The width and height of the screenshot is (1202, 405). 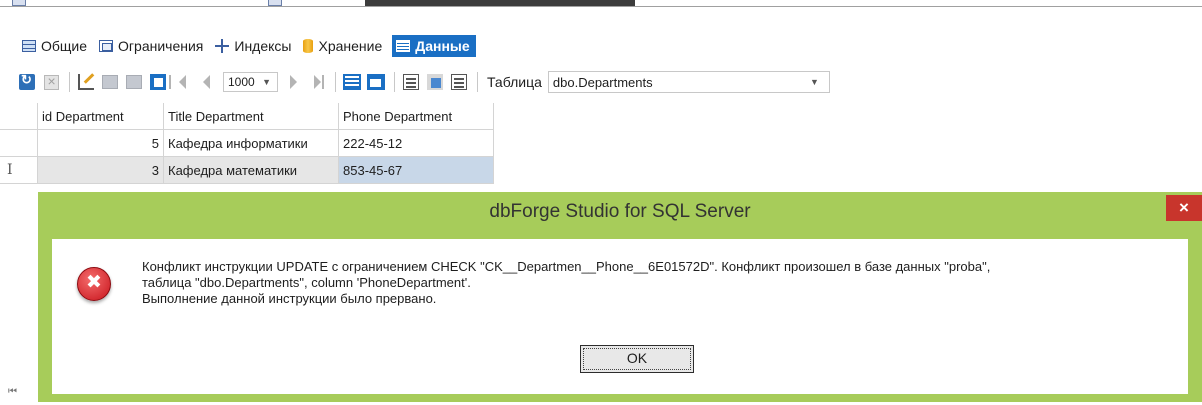 I want to click on column-header: Phone Department, so click(x=416, y=116).